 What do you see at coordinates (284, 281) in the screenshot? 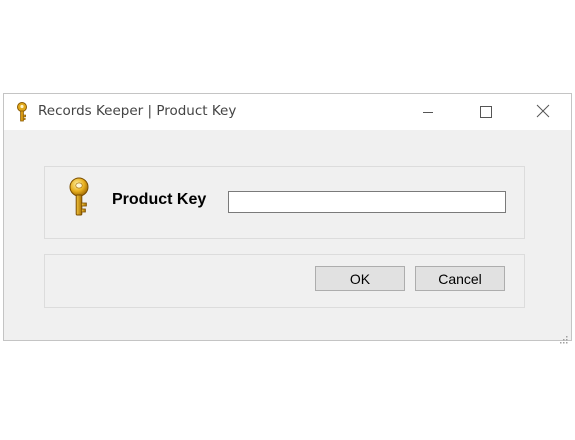
I see `button-group: OK Cancel` at bounding box center [284, 281].